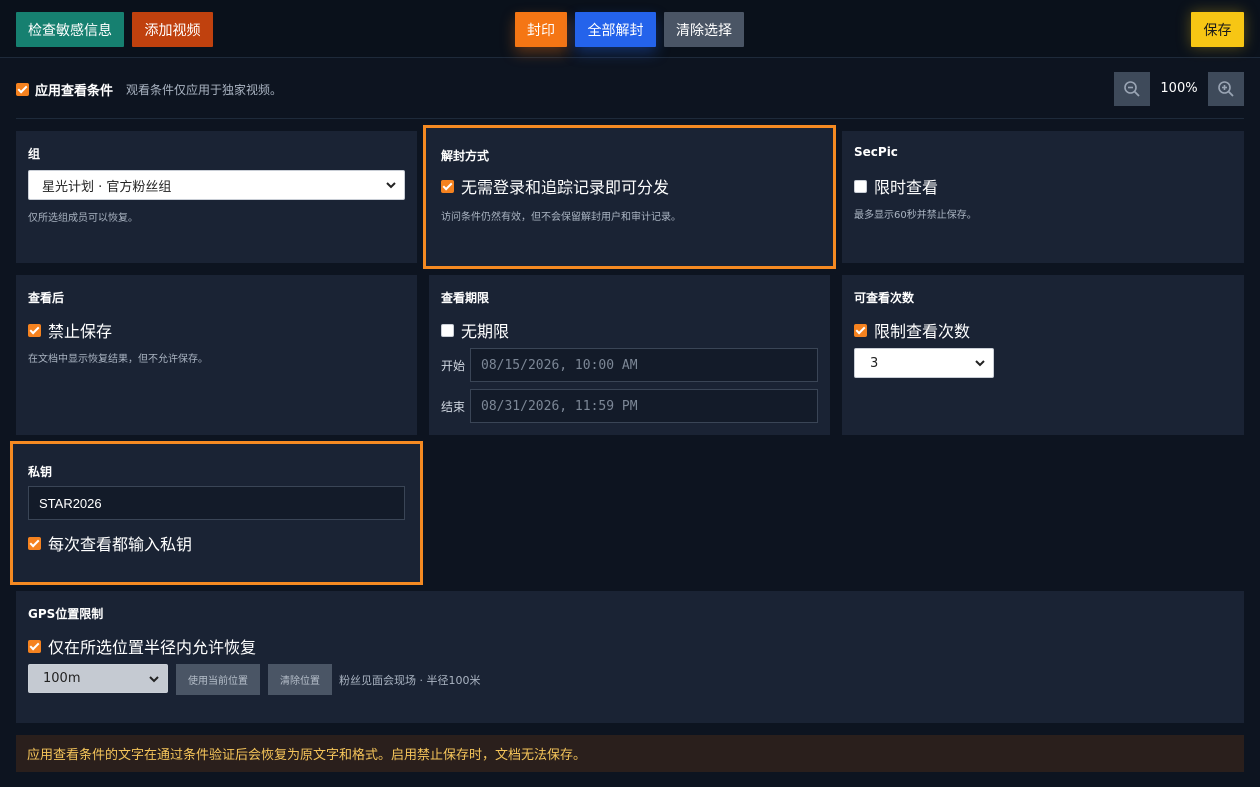 This screenshot has width=1260, height=787. Describe the element at coordinates (120, 544) in the screenshot. I see `private-key-label: 每次查看都输入私钥` at that location.